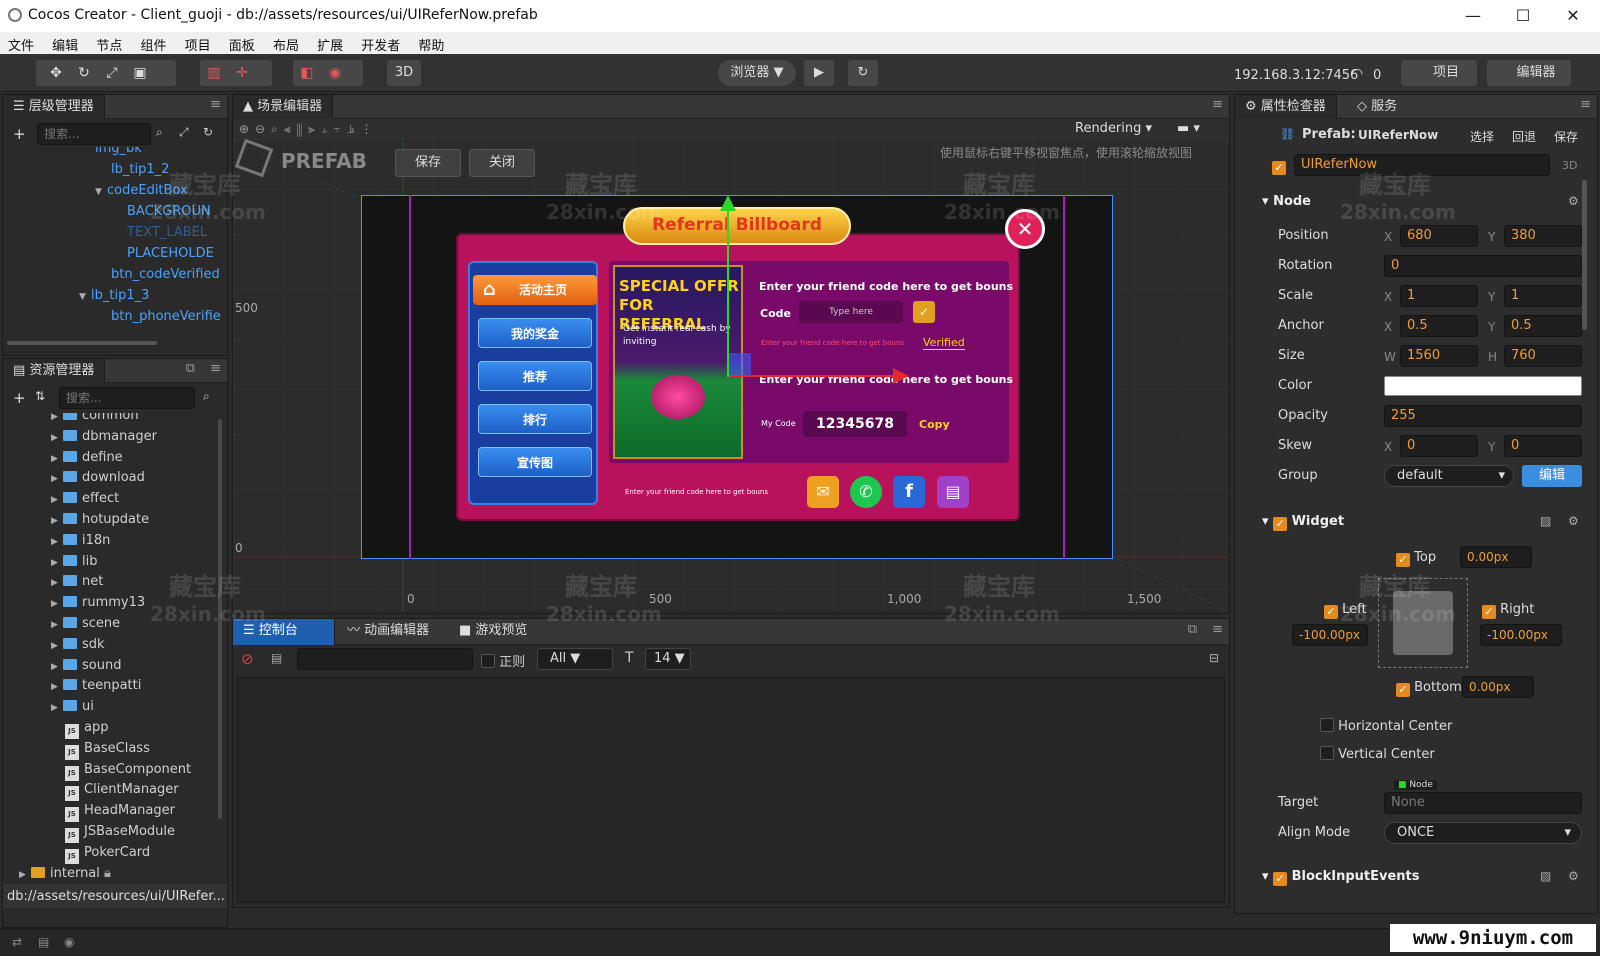  What do you see at coordinates (19, 134) in the screenshot?
I see `add-node-icon: +` at bounding box center [19, 134].